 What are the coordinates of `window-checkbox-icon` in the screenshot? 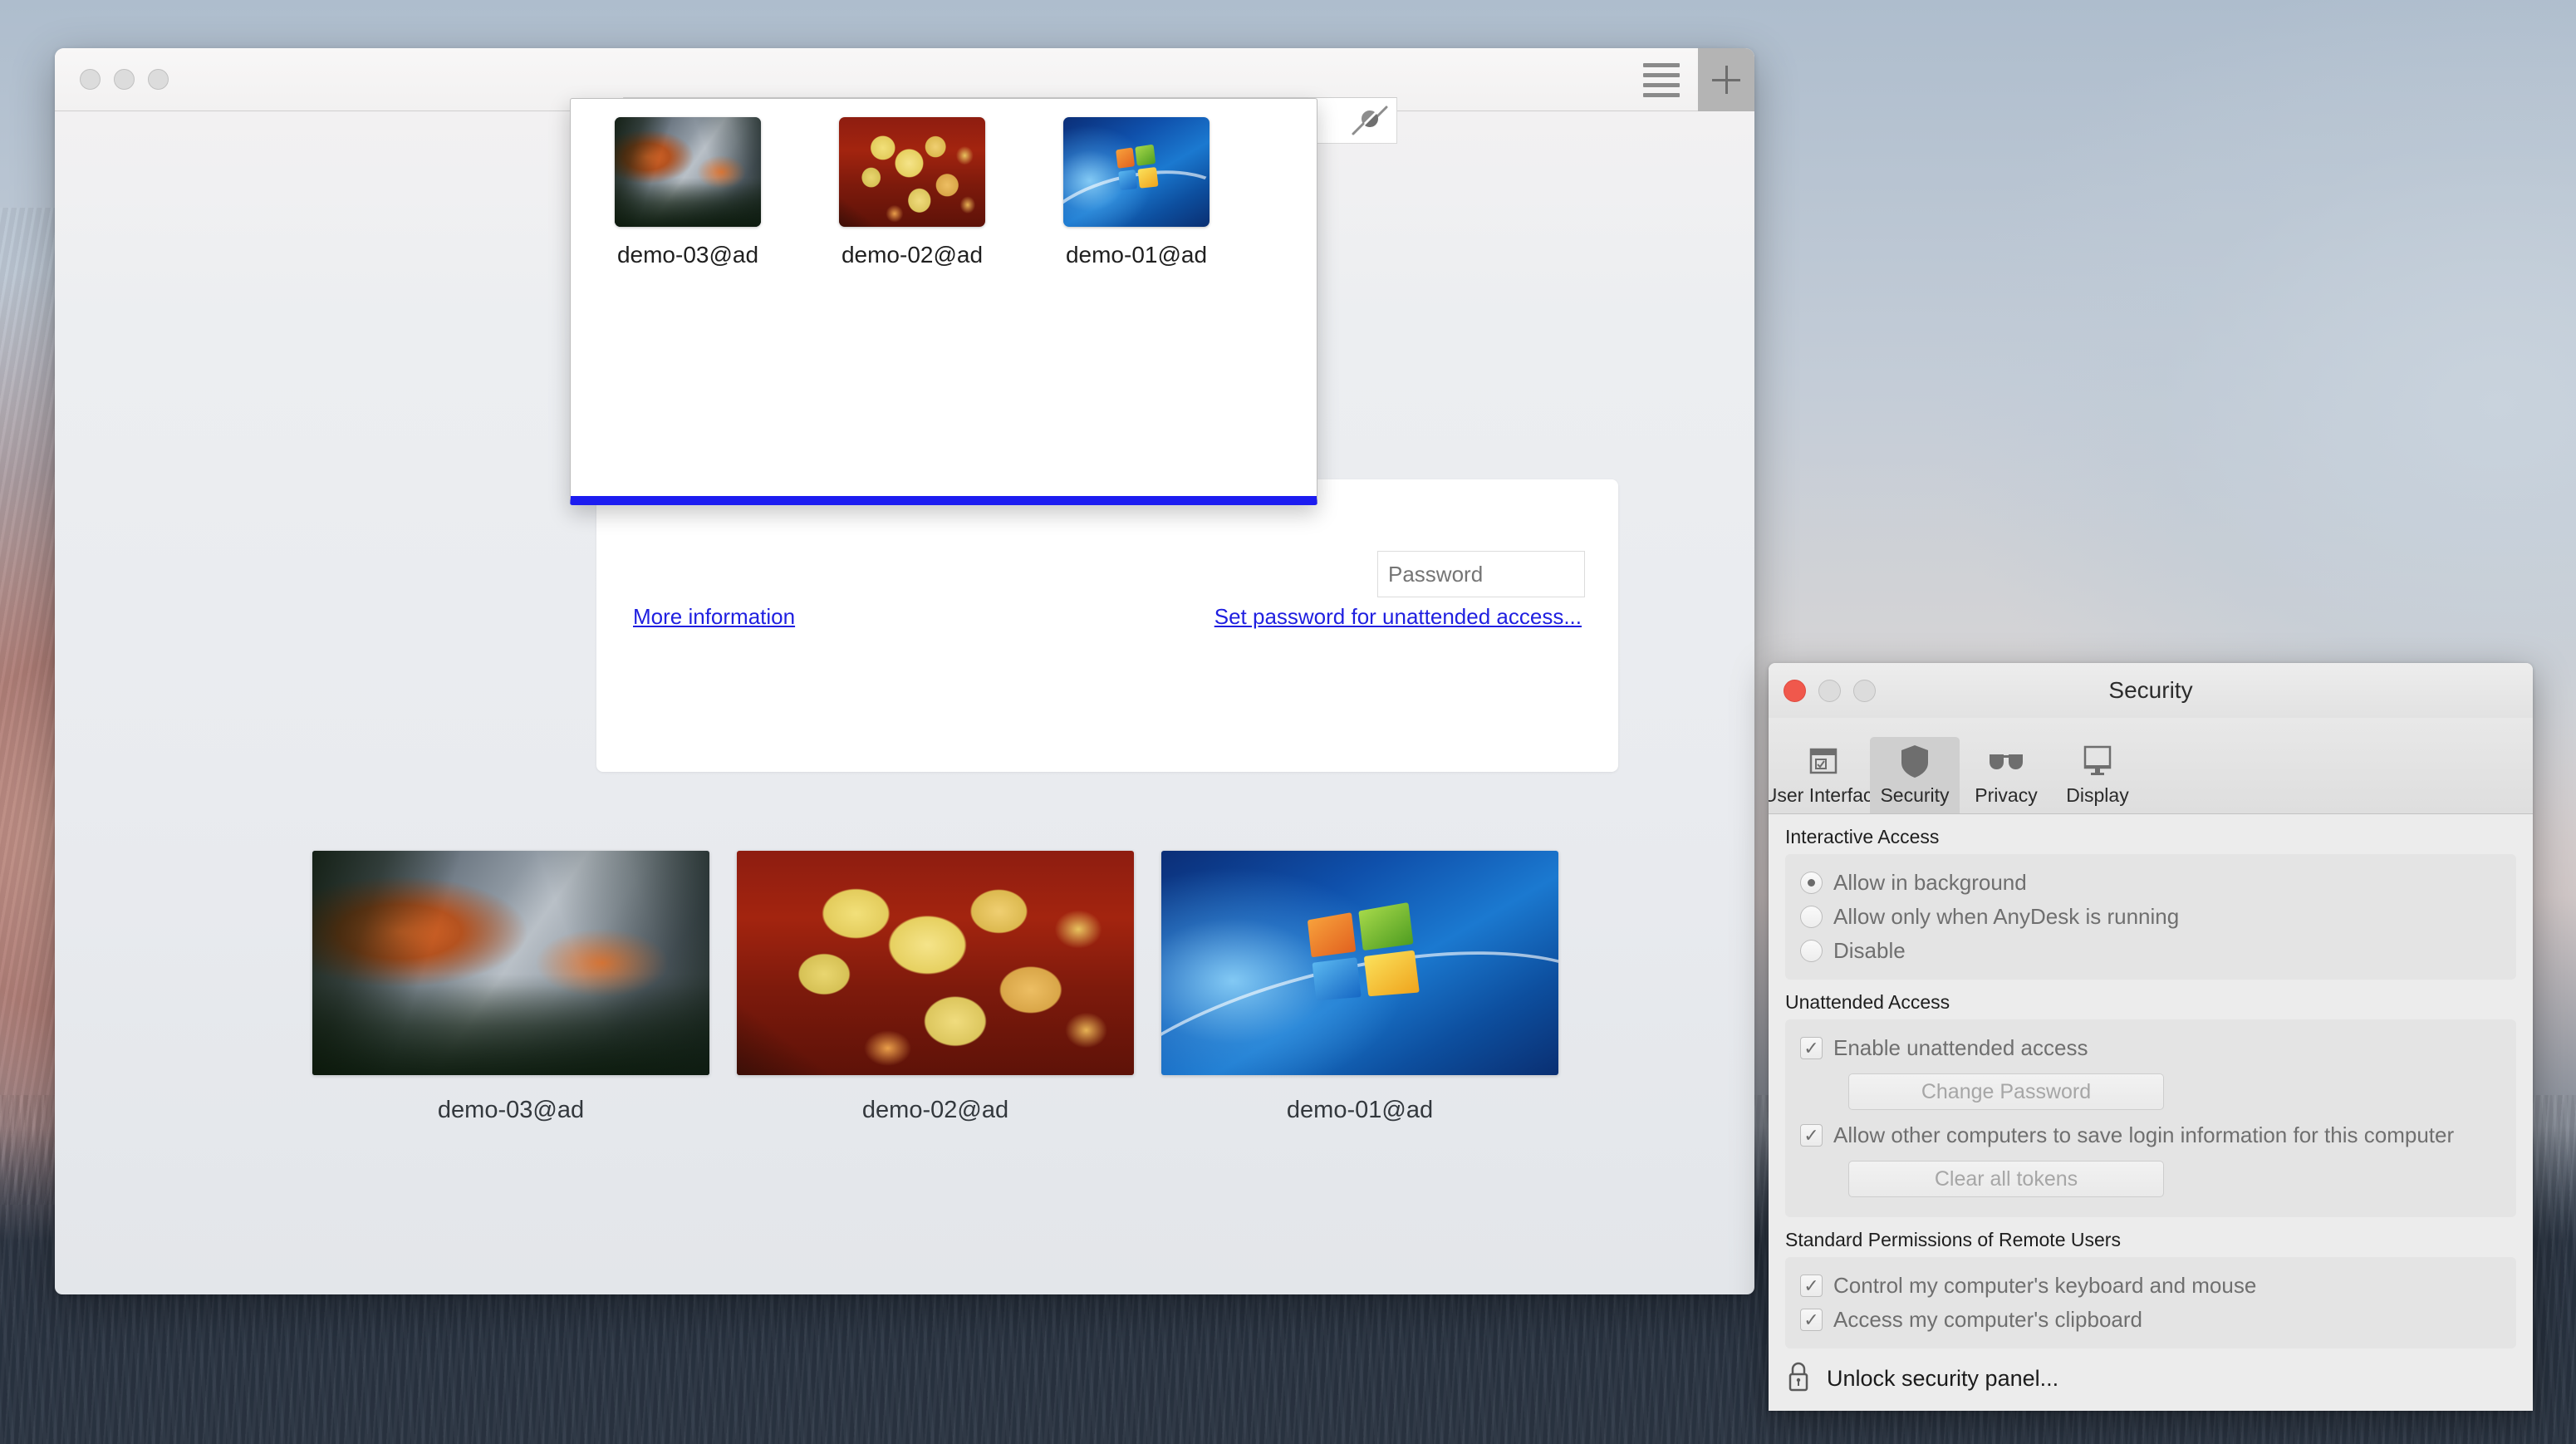 It's located at (1823, 761).